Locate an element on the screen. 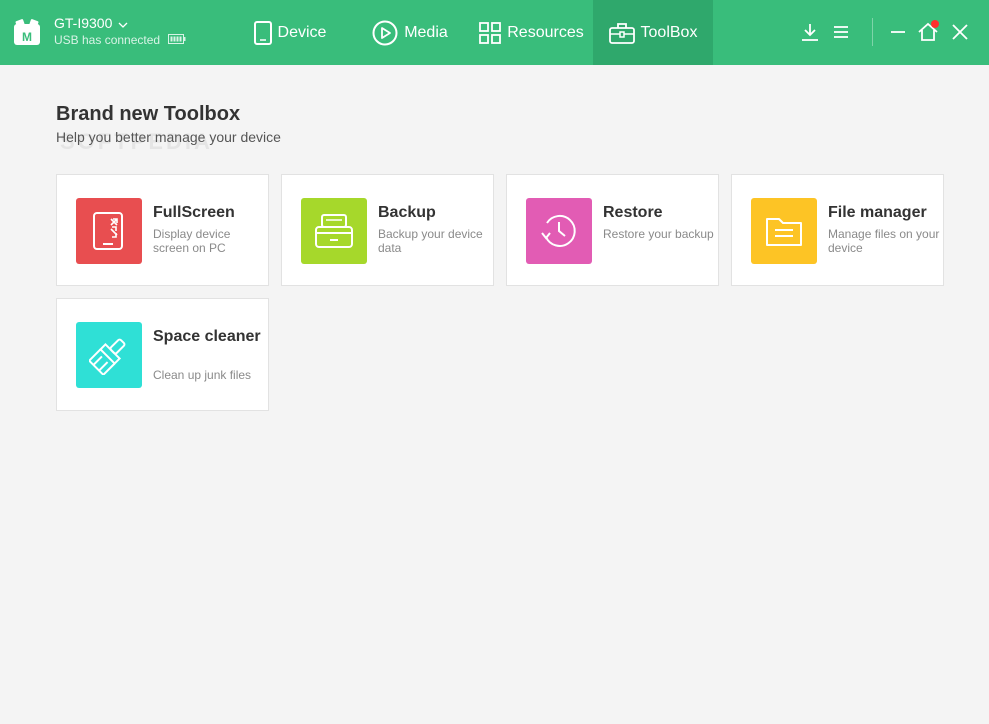 This screenshot has height=724, width=989. chevron-down-icon is located at coordinates (123, 23).